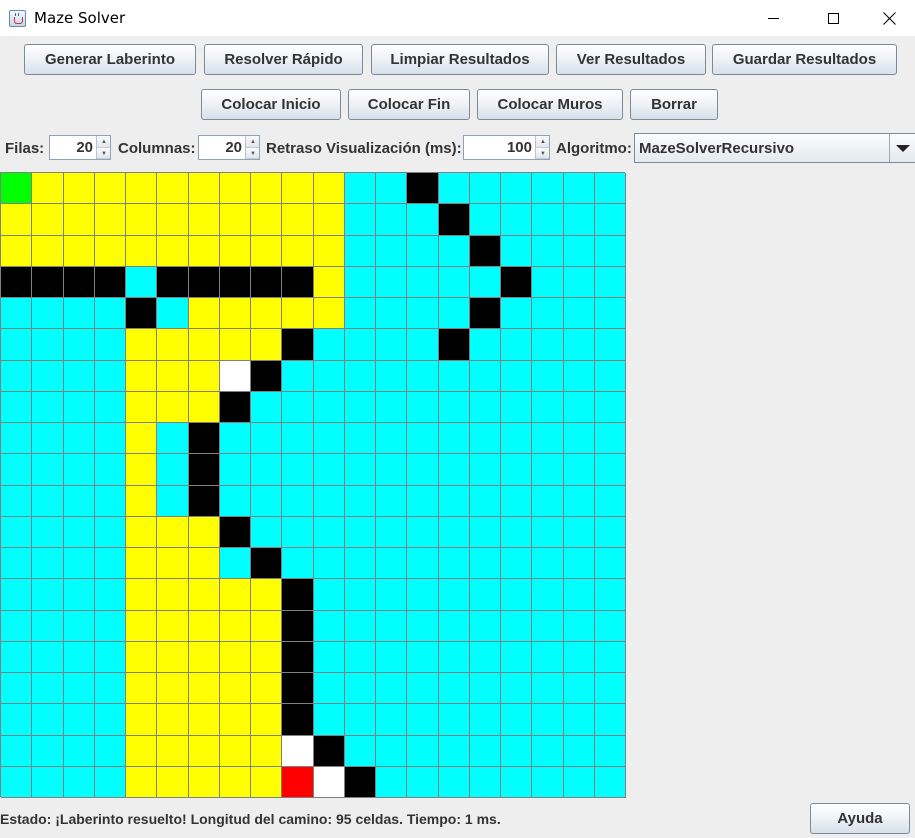 The image size is (915, 838). Describe the element at coordinates (252, 153) in the screenshot. I see `columnas-decrement-button: ▼` at that location.